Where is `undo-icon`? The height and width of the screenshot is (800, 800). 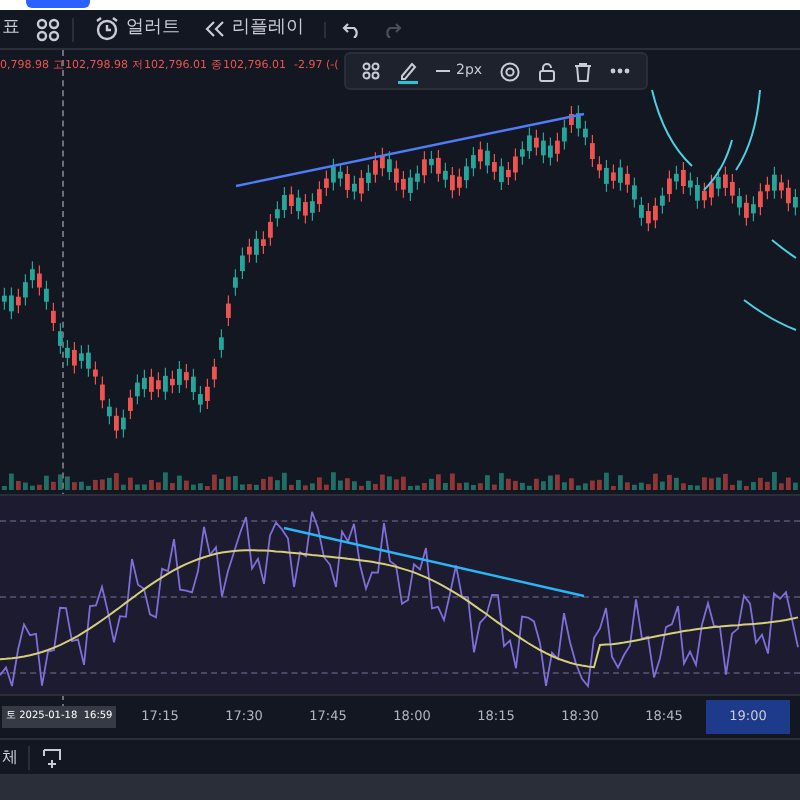 undo-icon is located at coordinates (352, 29).